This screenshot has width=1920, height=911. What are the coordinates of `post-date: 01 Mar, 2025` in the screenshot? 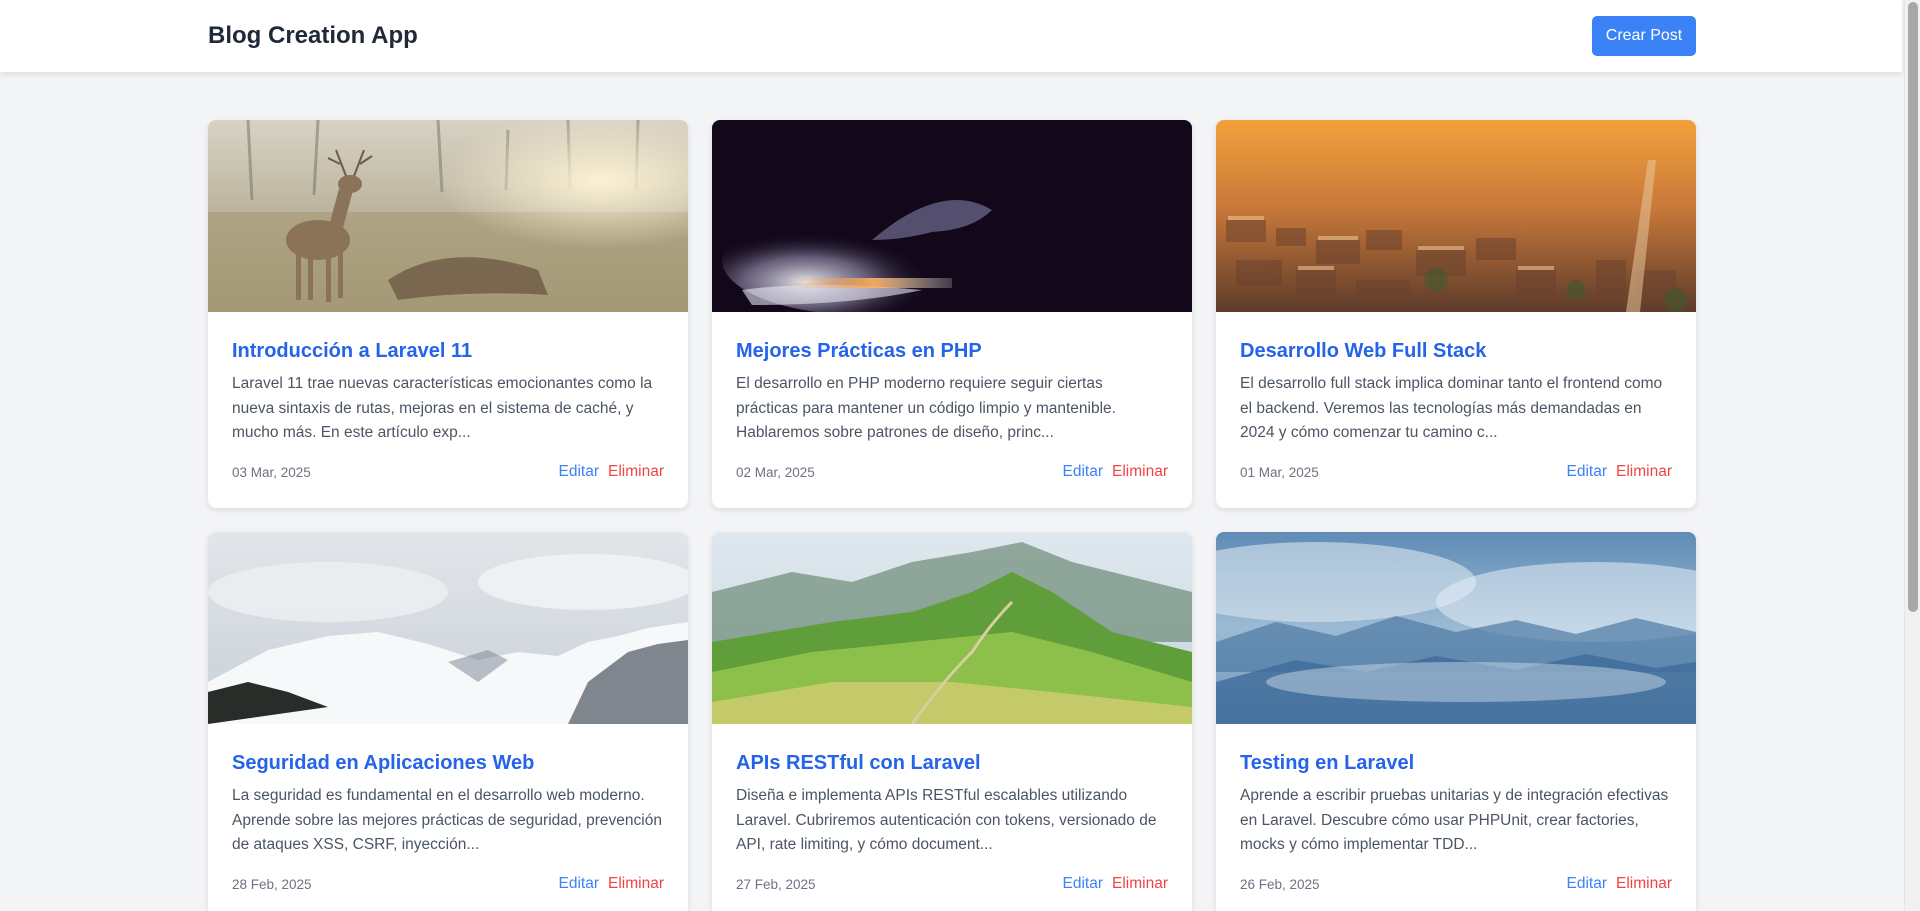 It's located at (1279, 472).